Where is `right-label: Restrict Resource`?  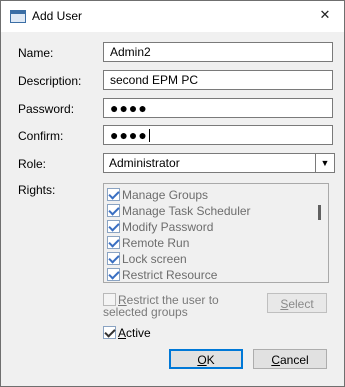 right-label: Restrict Resource is located at coordinates (170, 275).